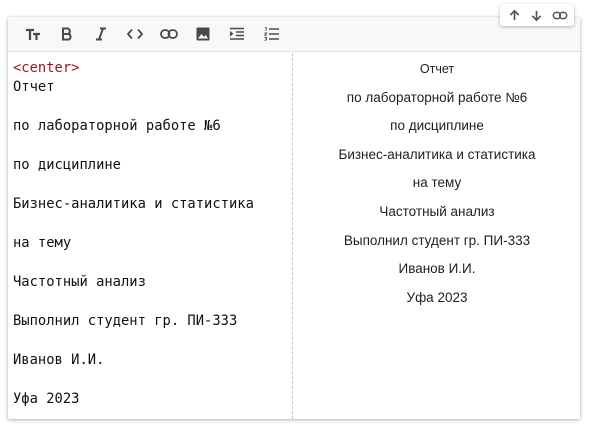  I want to click on arrow-down-icon, so click(537, 15).